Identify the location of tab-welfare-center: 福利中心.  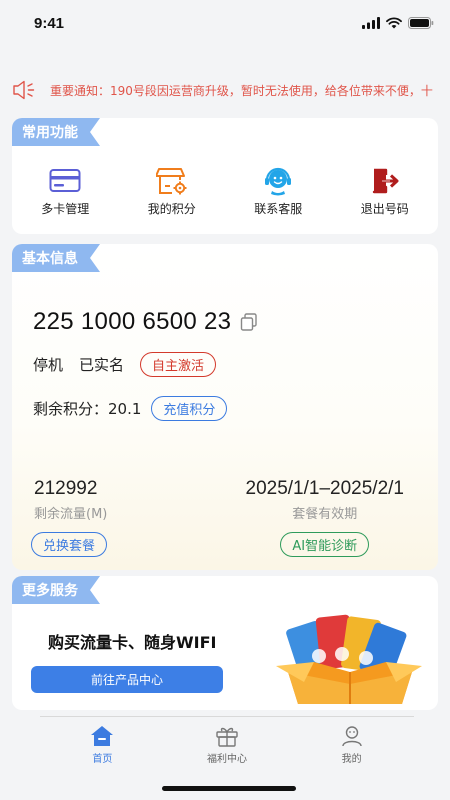
(227, 744).